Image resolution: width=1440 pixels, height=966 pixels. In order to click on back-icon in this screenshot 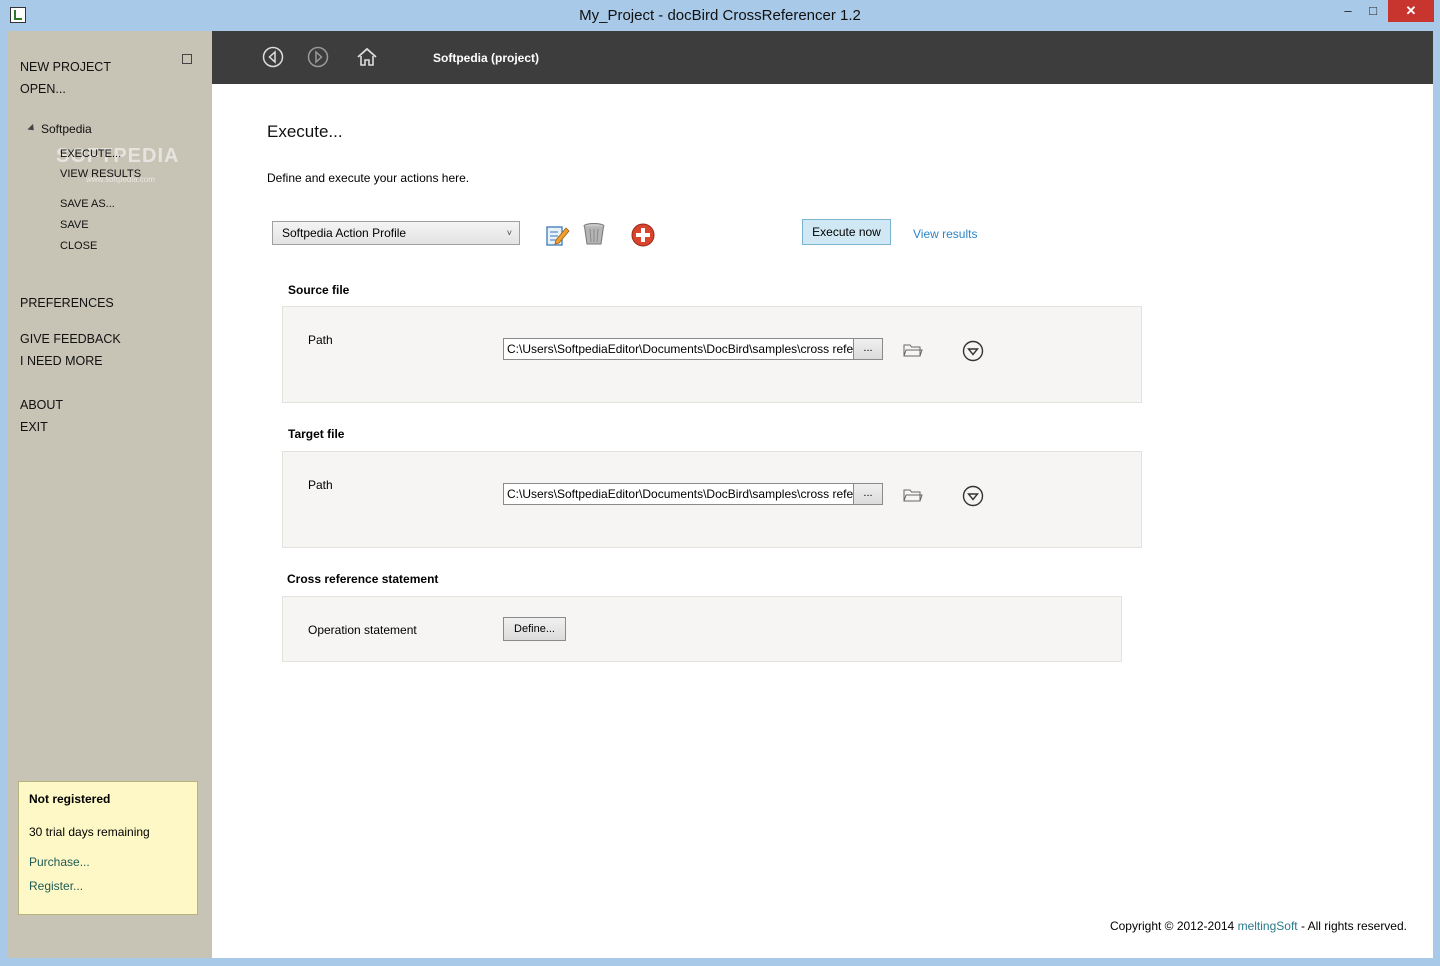, I will do `click(273, 57)`.